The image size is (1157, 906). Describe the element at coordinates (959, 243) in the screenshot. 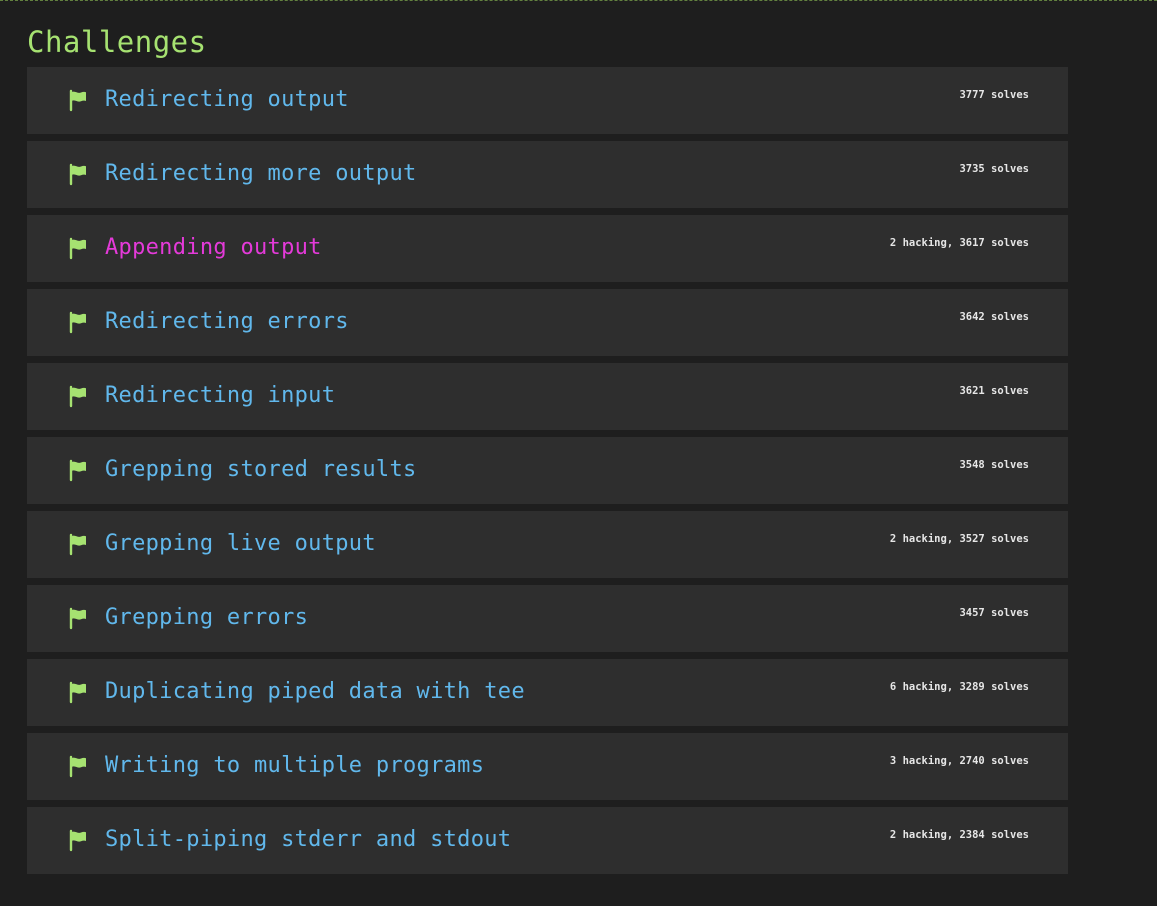

I see `challenge-stats: 2 hacking, 3617 solves` at that location.